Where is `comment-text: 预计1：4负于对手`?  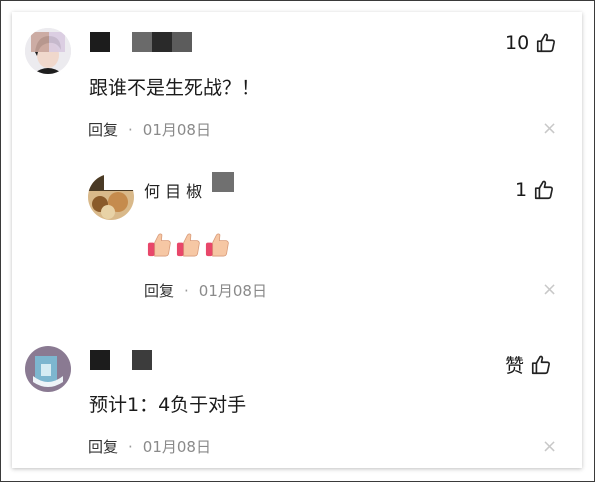 comment-text: 预计1：4负于对手 is located at coordinates (168, 405).